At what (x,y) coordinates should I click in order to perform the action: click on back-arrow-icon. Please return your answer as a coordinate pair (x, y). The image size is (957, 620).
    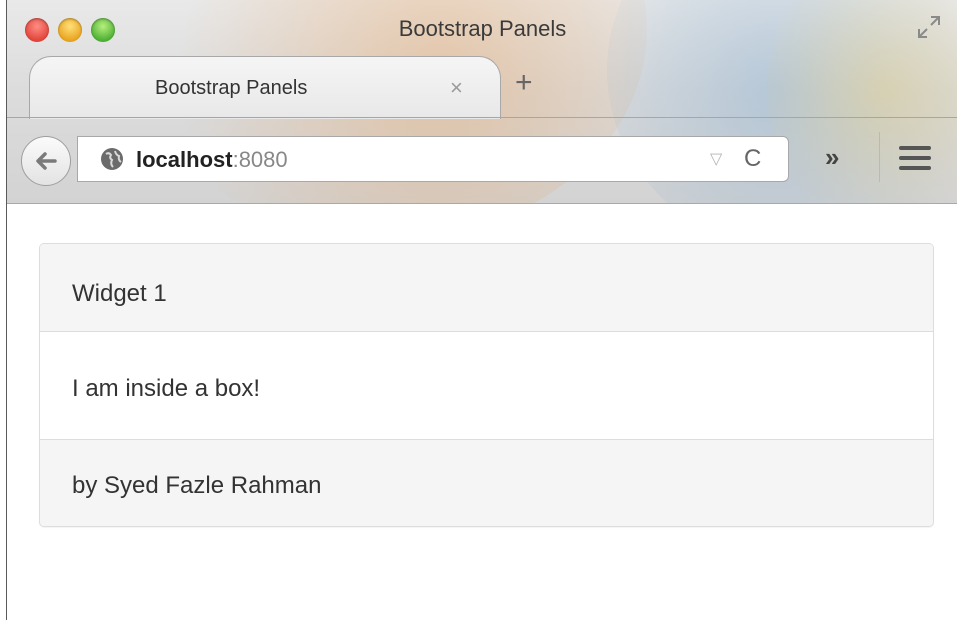
    Looking at the image, I should click on (46, 161).